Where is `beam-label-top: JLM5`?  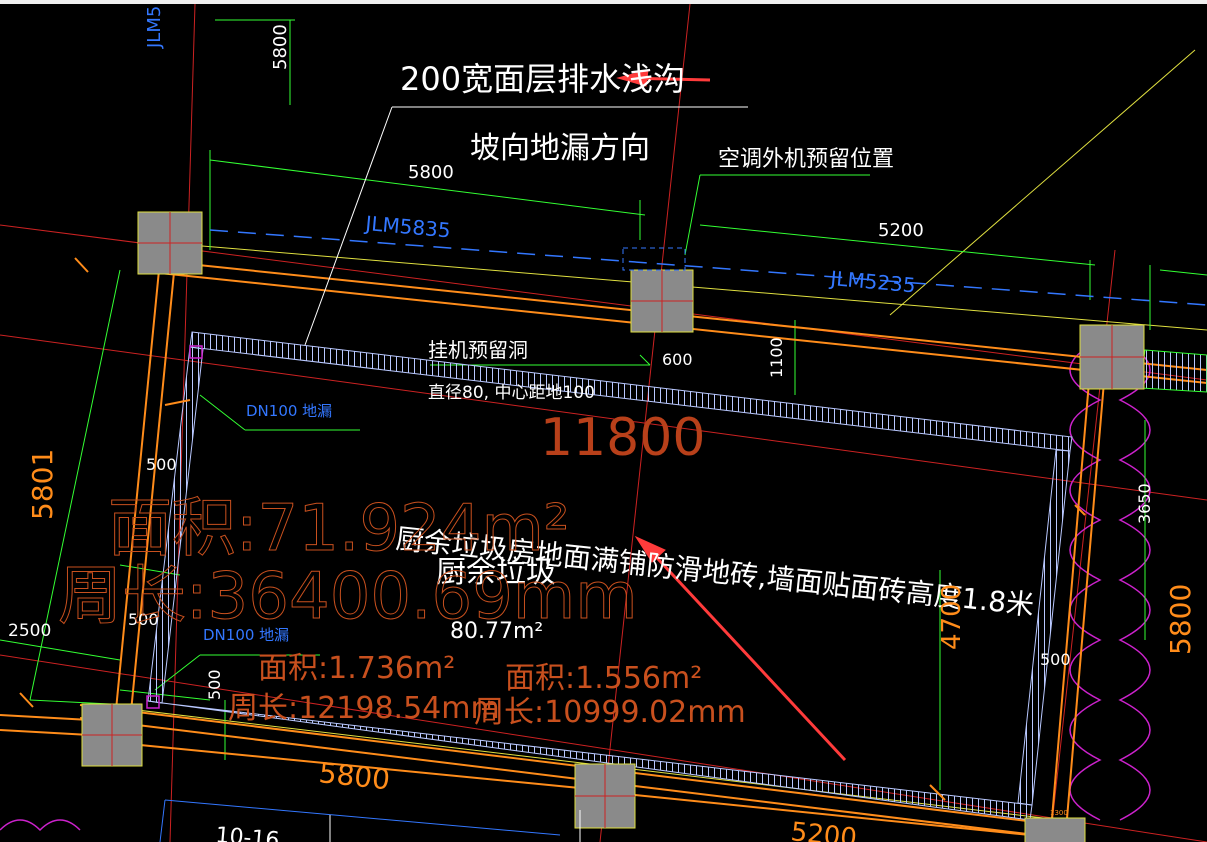
beam-label-top: JLM5 is located at coordinates (154, 27).